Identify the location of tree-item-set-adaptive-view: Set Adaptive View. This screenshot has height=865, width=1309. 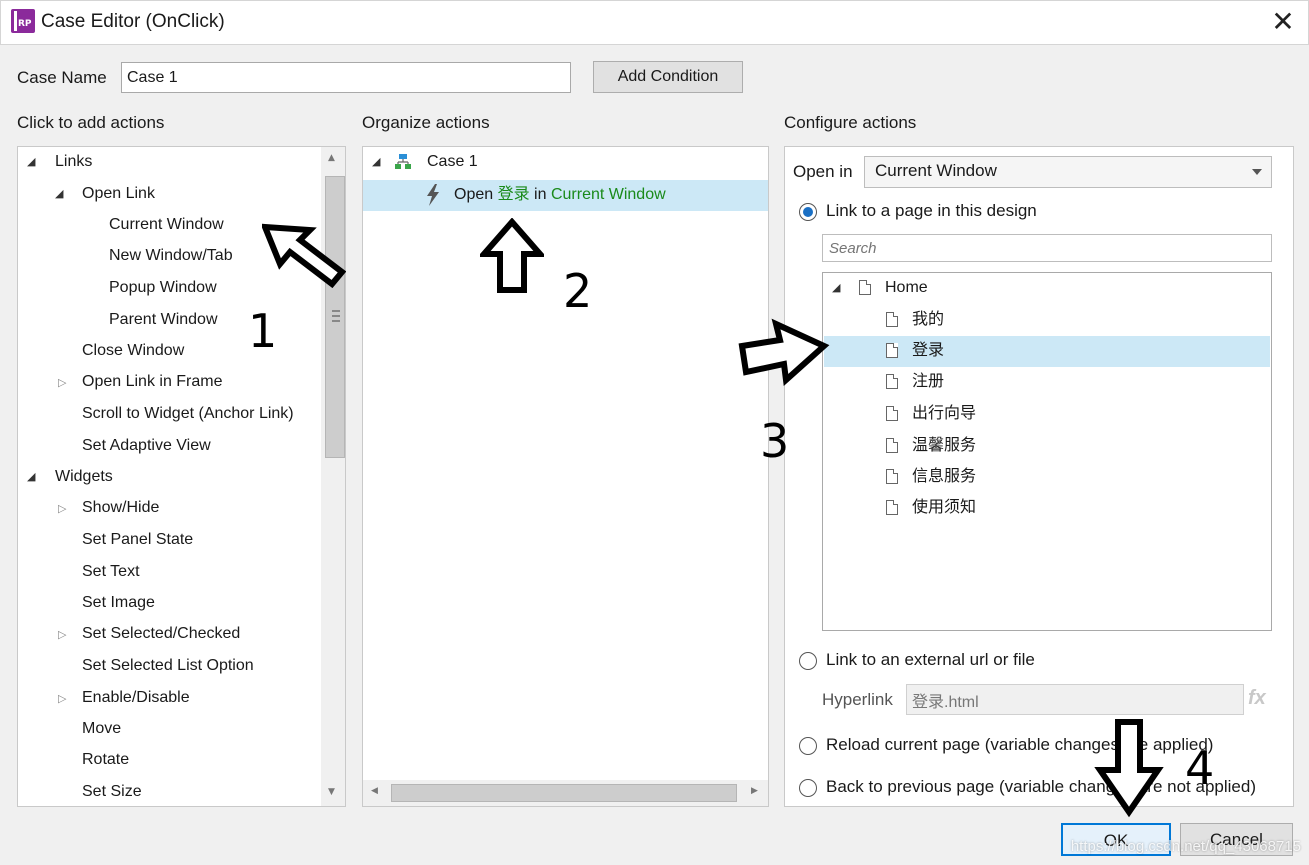
(146, 446).